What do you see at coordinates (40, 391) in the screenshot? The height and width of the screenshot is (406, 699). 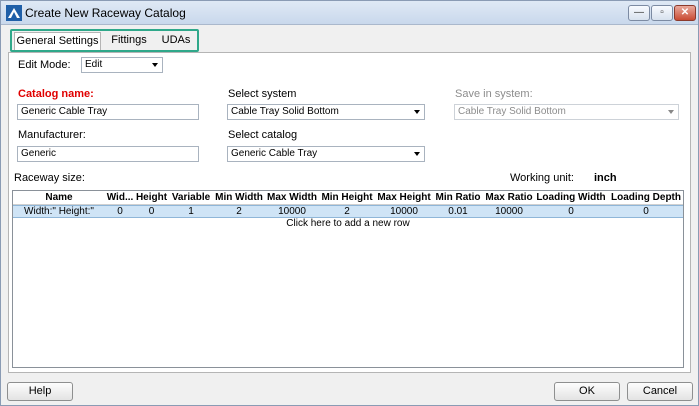 I see `help-button: Help` at bounding box center [40, 391].